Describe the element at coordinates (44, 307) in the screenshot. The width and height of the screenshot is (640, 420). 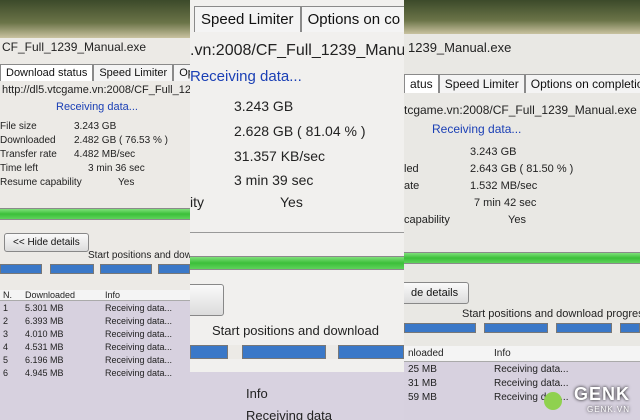
I see `row-downloaded: 5.301 MB` at that location.